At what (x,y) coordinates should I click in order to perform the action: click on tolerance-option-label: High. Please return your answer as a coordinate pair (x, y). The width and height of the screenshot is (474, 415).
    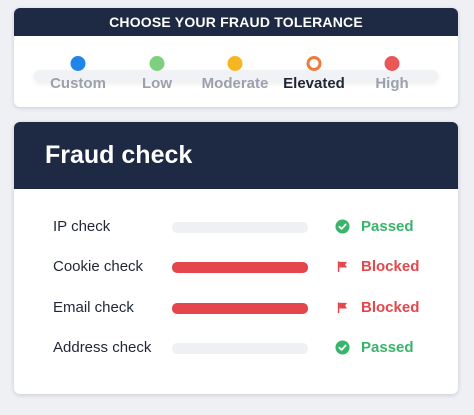
    Looking at the image, I should click on (392, 83).